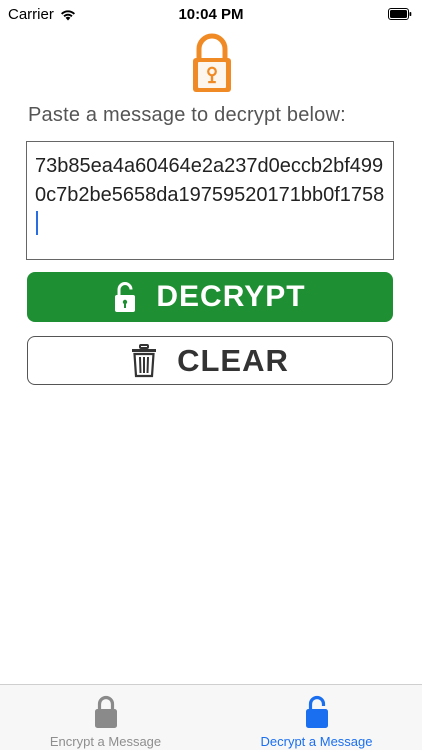  Describe the element at coordinates (105, 741) in the screenshot. I see `tab-encrypt-label: Encrypt a Message` at that location.